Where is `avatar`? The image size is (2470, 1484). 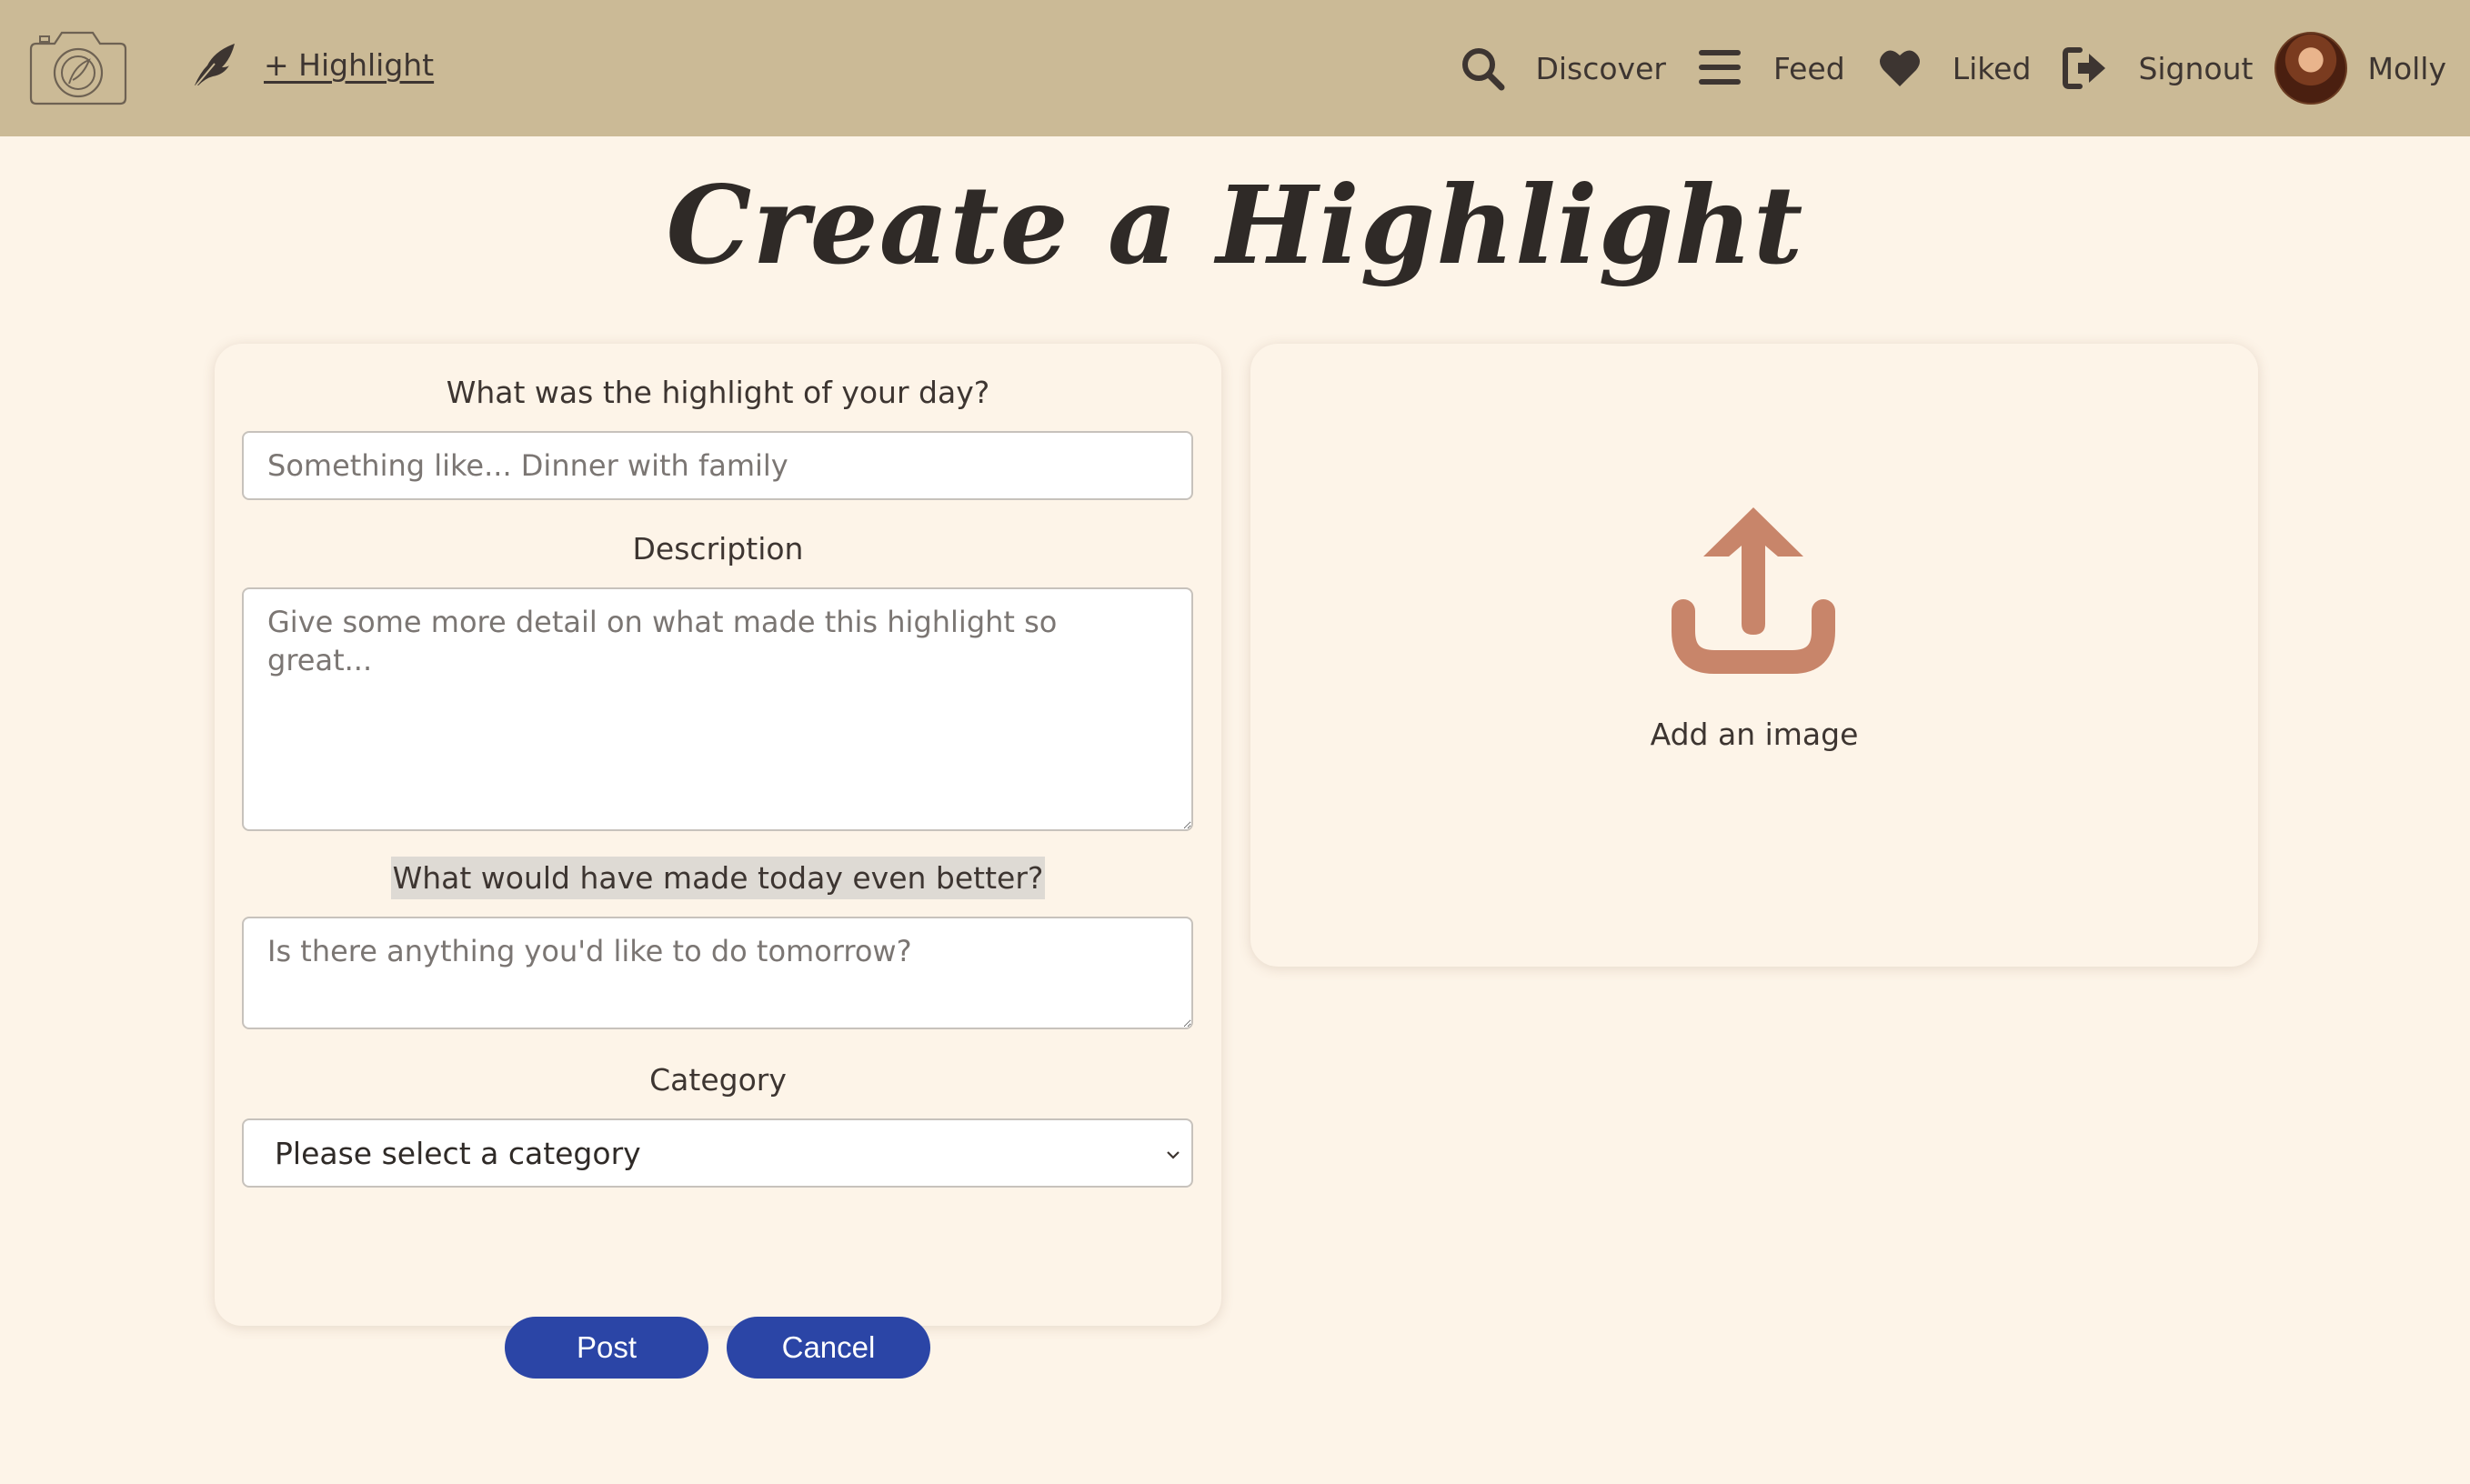 avatar is located at coordinates (2311, 68).